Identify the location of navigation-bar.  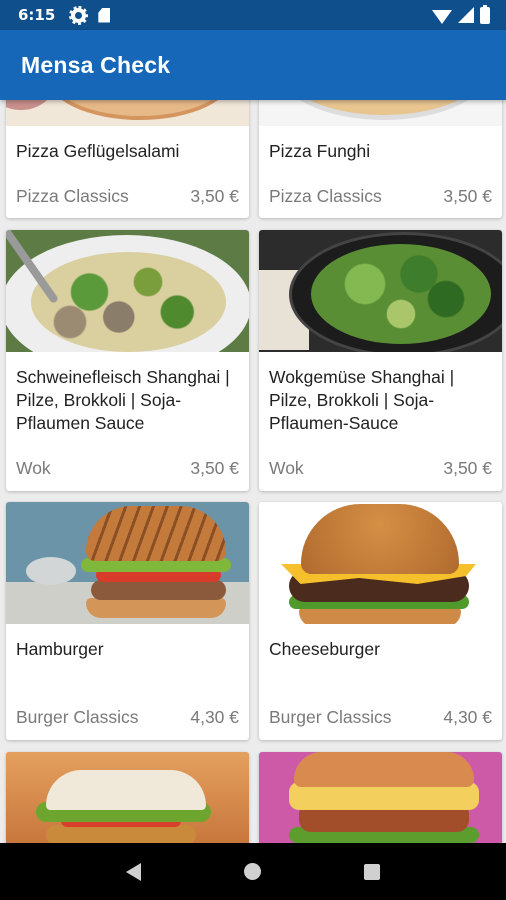
(253, 871).